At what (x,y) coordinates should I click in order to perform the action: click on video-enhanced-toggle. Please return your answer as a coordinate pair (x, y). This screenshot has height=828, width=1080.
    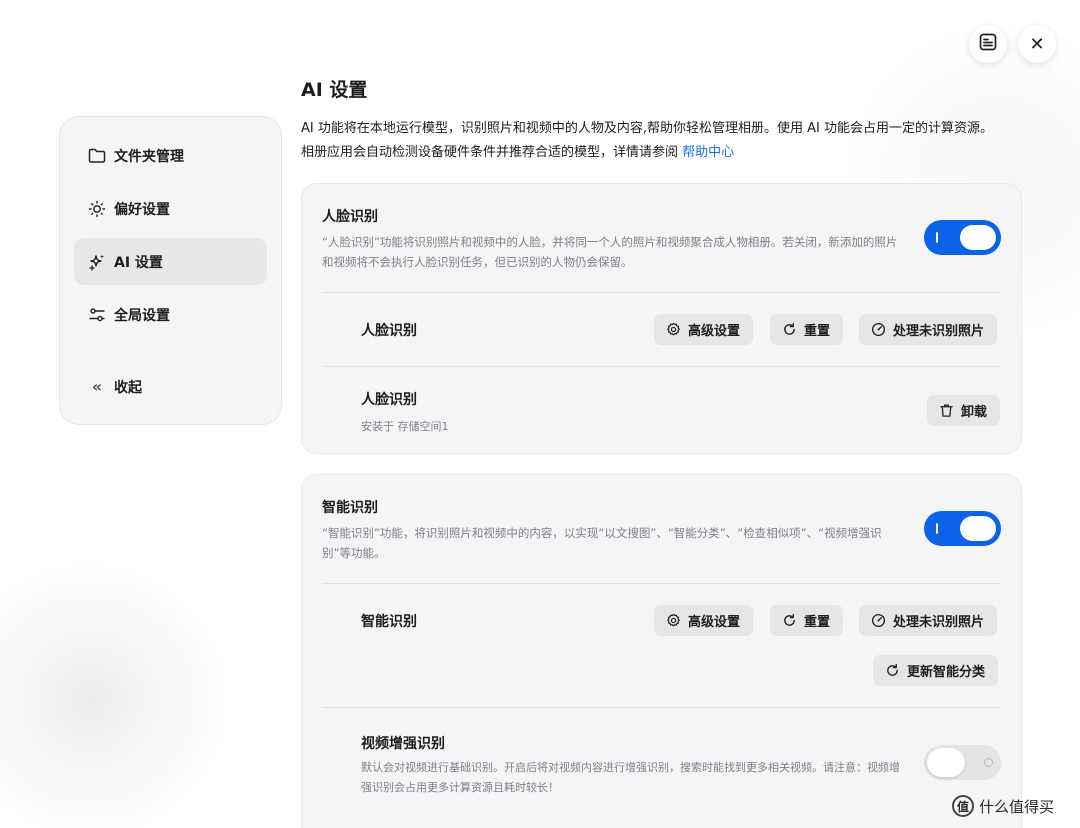
    Looking at the image, I should click on (962, 762).